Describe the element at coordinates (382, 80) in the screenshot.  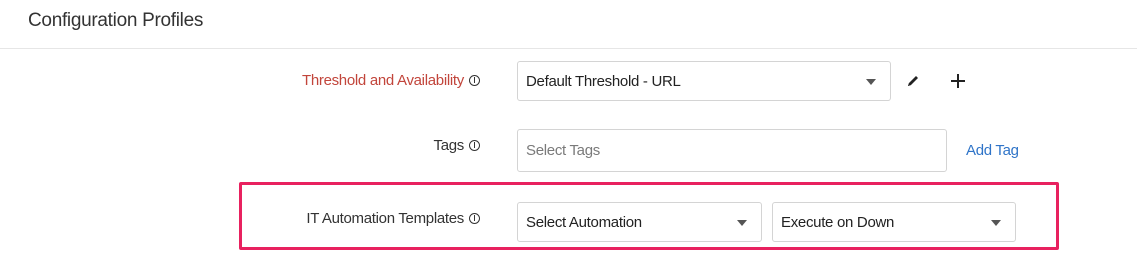
I see `threshold-label-text: Threshold and Availability` at that location.